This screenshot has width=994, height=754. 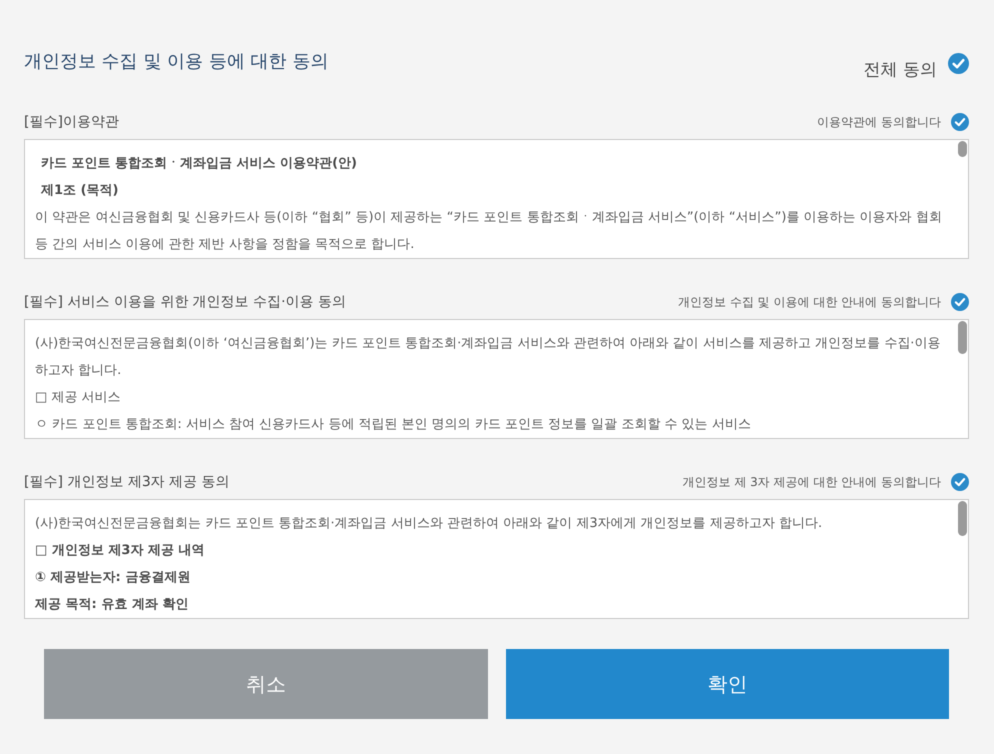 What do you see at coordinates (811, 482) in the screenshot?
I see `agree-label: 개인정보 제 3자 제공에 대한 안내에 동의합니다` at bounding box center [811, 482].